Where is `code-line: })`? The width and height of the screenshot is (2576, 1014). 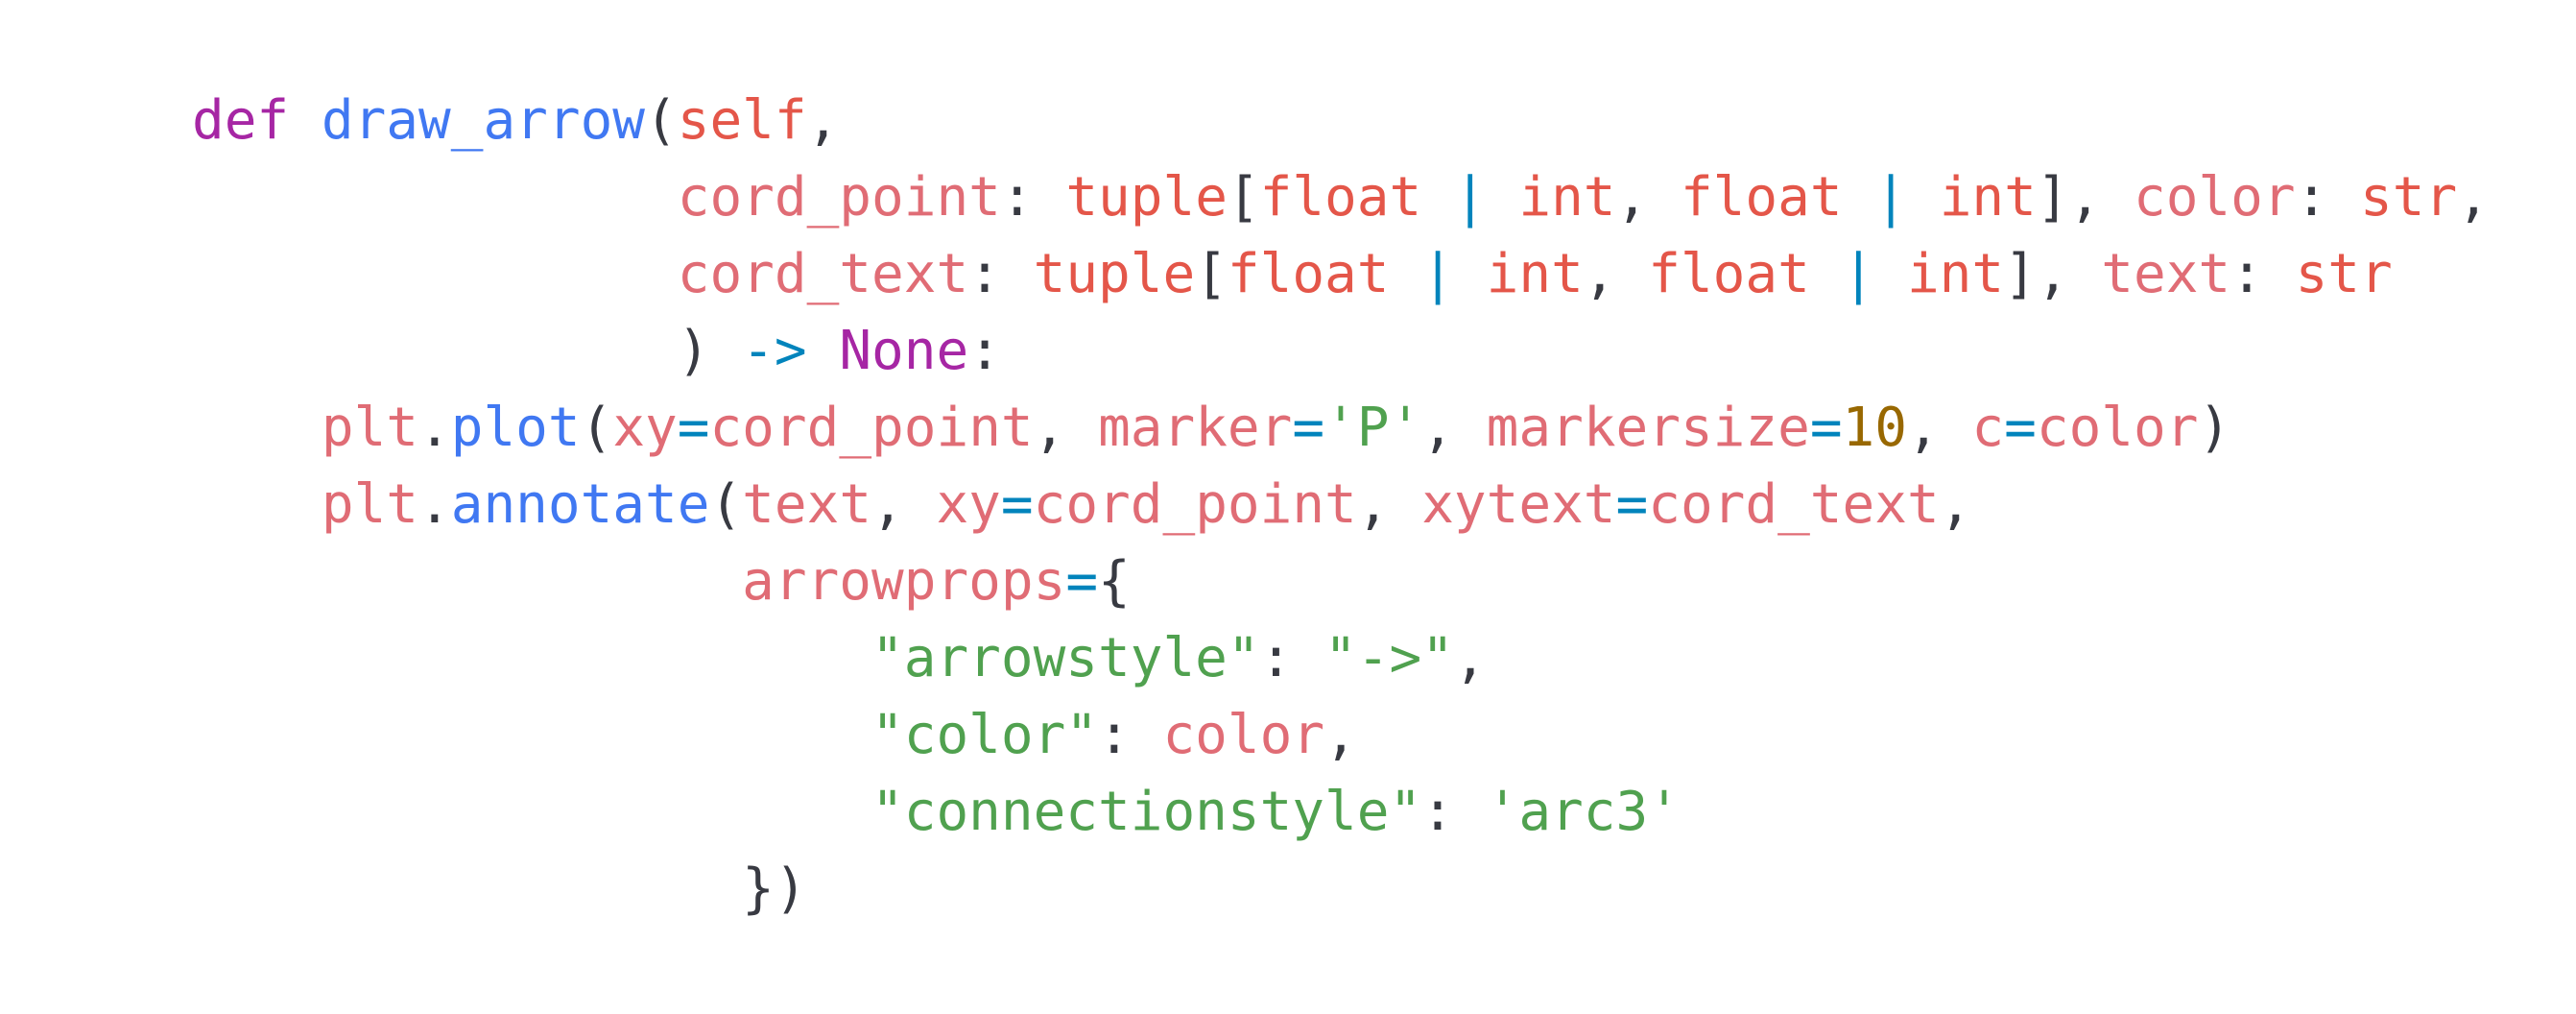
code-line: }) is located at coordinates (1341, 889).